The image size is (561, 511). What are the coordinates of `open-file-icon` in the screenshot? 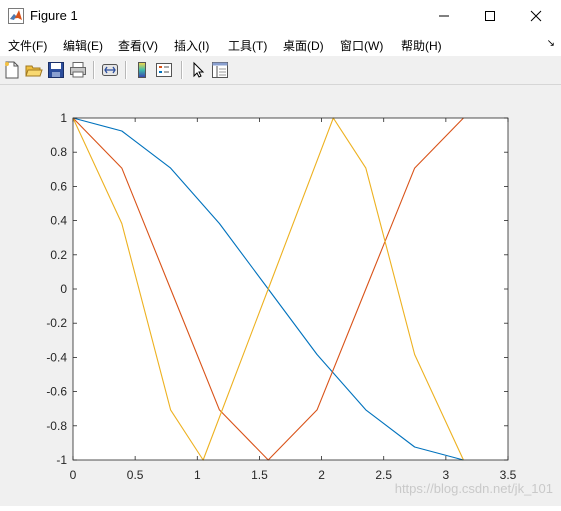 It's located at (34, 70).